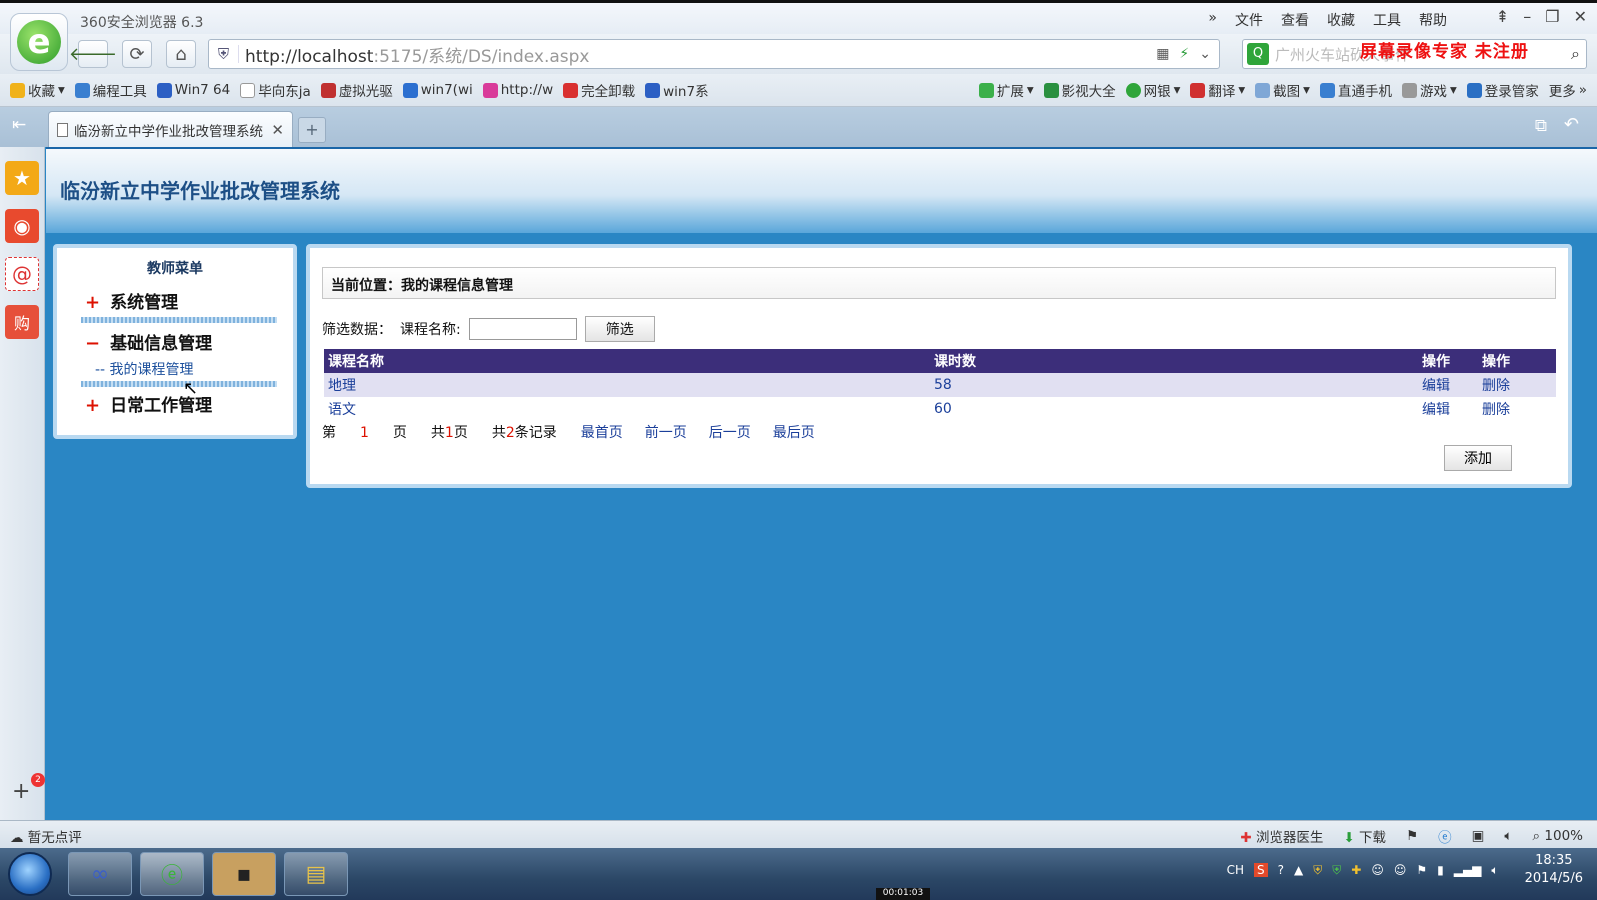  Describe the element at coordinates (730, 432) in the screenshot. I see `next-page-link: 后一页` at that location.